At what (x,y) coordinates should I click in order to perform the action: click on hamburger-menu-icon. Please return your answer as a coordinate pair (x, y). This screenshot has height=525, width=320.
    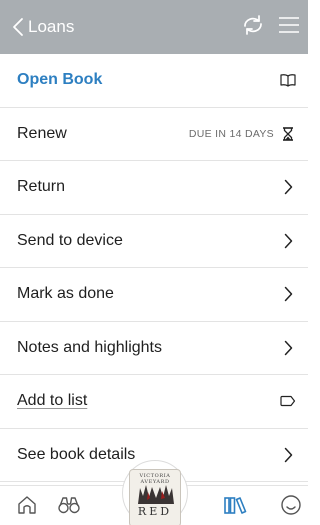
    Looking at the image, I should click on (289, 27).